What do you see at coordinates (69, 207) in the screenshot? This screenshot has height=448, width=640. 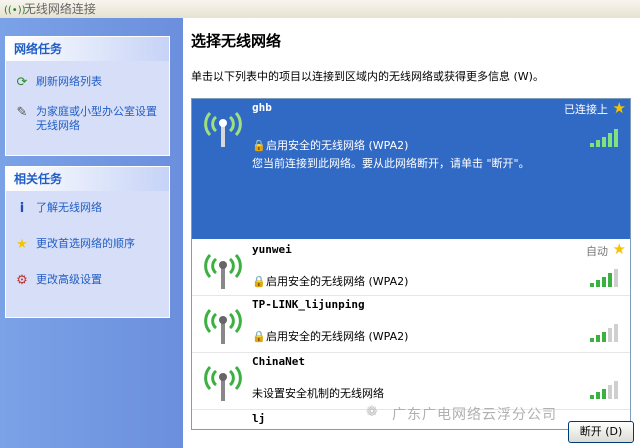 I see `learn-wireless-label: 了解无线网络` at bounding box center [69, 207].